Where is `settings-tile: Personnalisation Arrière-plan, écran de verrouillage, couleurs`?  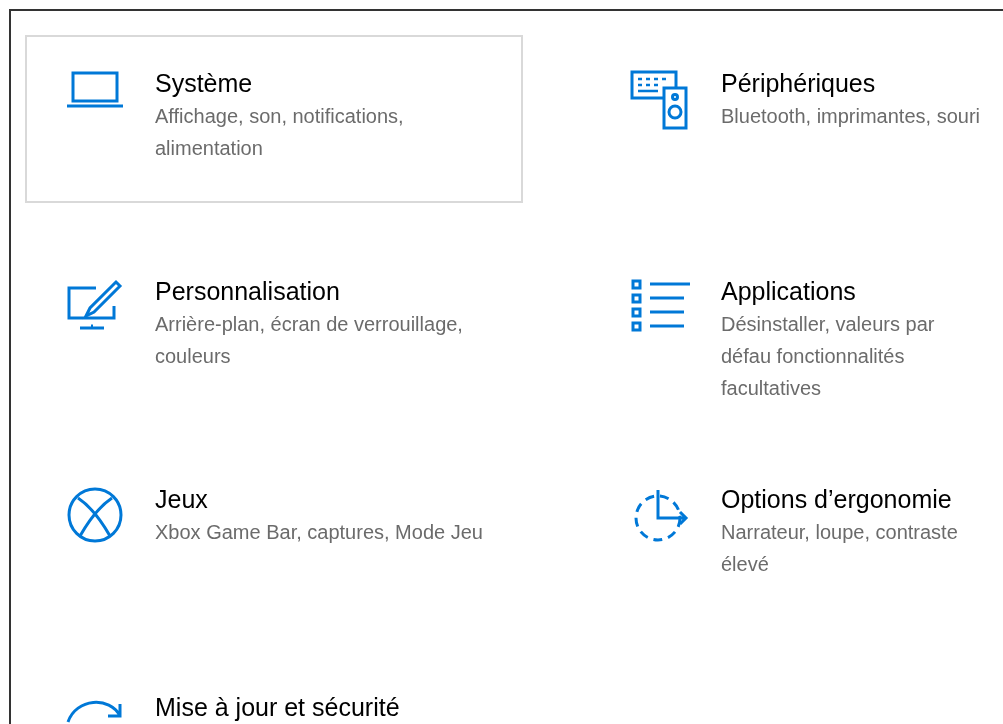
settings-tile: Personnalisation Arrière-plan, écran de verrouillage, couleurs is located at coordinates (274, 327).